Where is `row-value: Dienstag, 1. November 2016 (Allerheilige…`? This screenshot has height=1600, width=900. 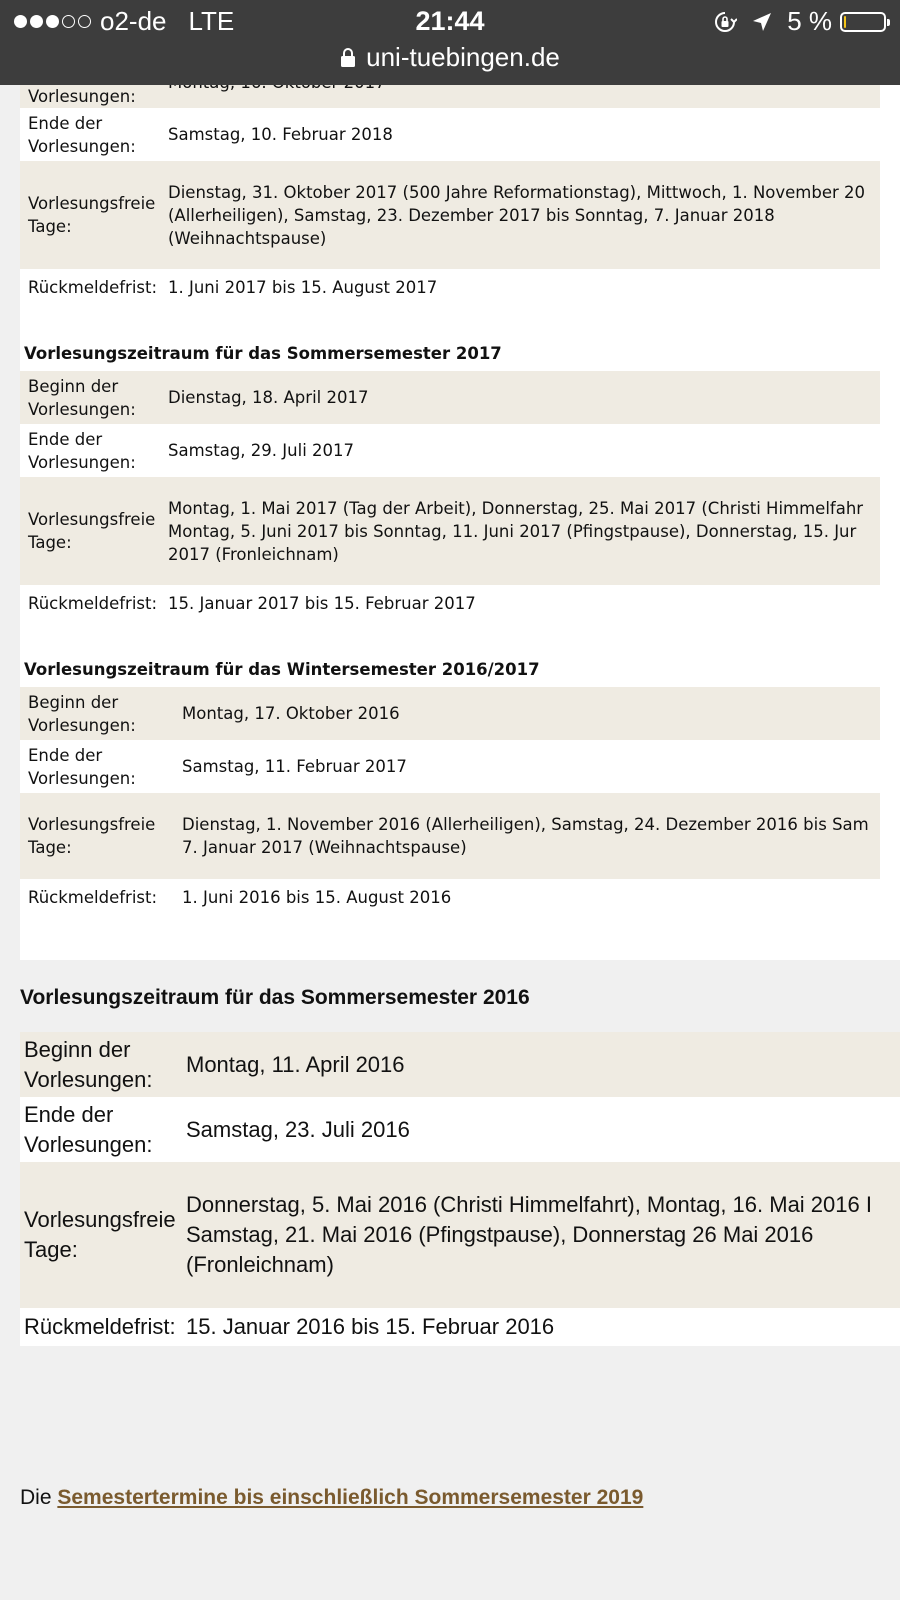
row-value: Dienstag, 1. November 2016 (Allerheilige… is located at coordinates (531, 836).